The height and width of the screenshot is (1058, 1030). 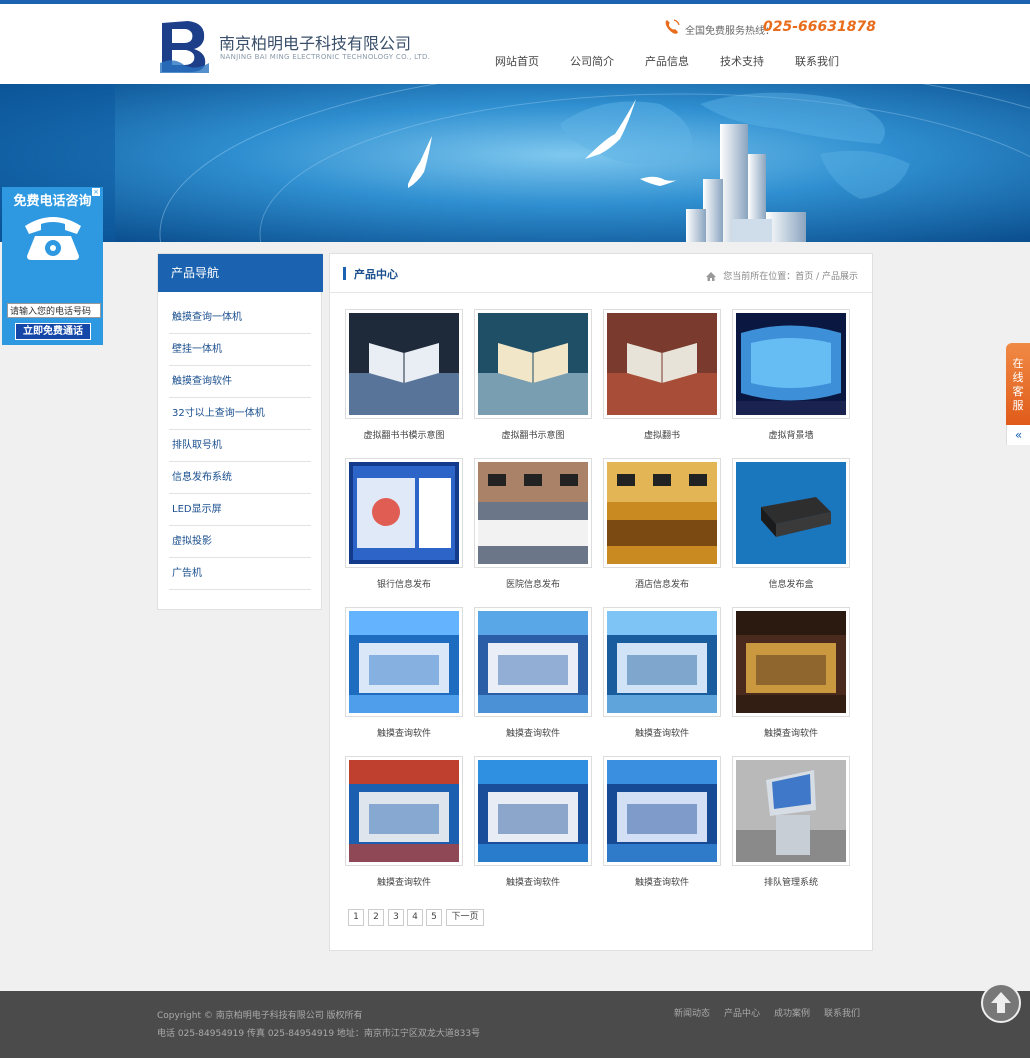 I want to click on sidebar-item-info-release: 信息发布系统, so click(x=240, y=478).